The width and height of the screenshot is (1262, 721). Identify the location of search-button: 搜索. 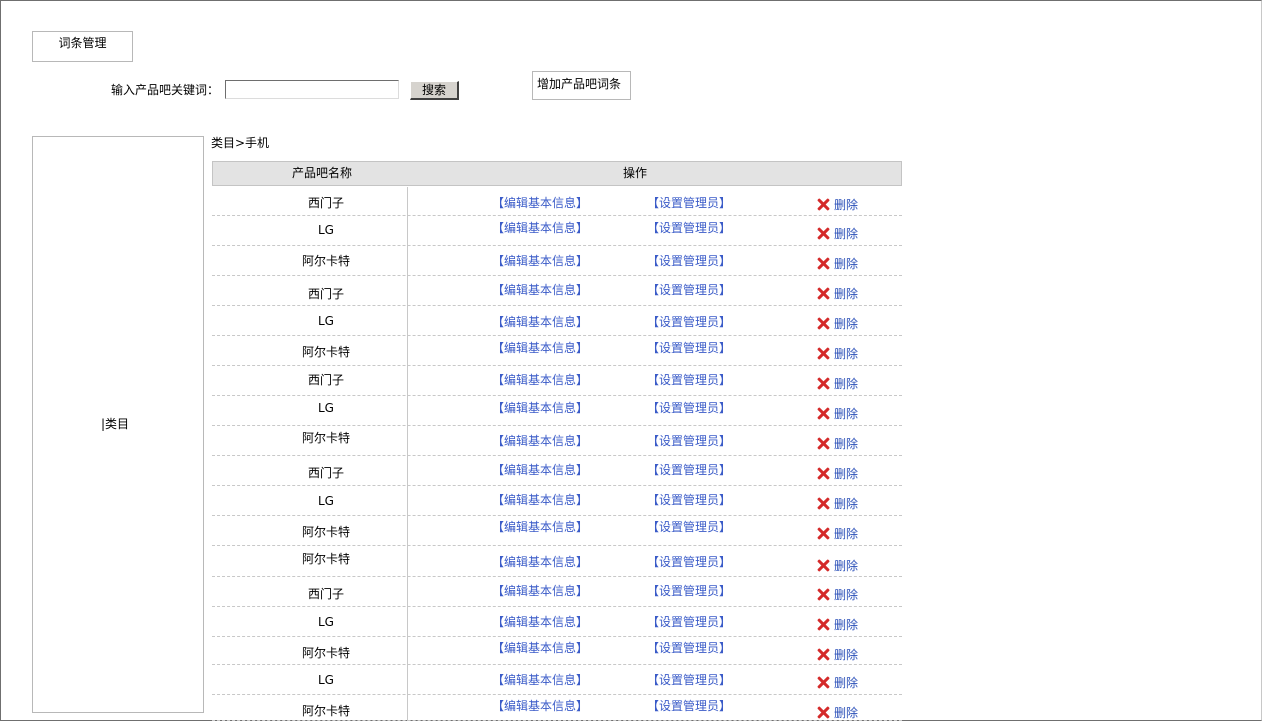
(434, 90).